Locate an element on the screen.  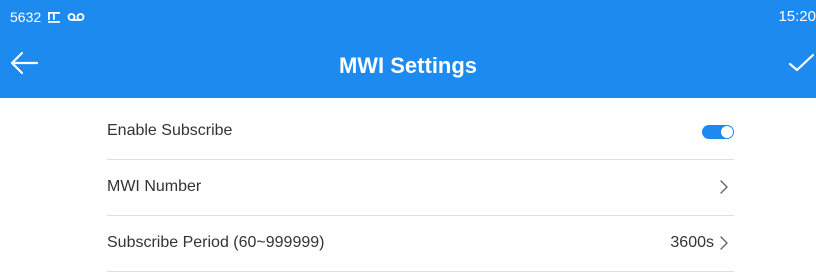
voicemail-icon is located at coordinates (76, 17).